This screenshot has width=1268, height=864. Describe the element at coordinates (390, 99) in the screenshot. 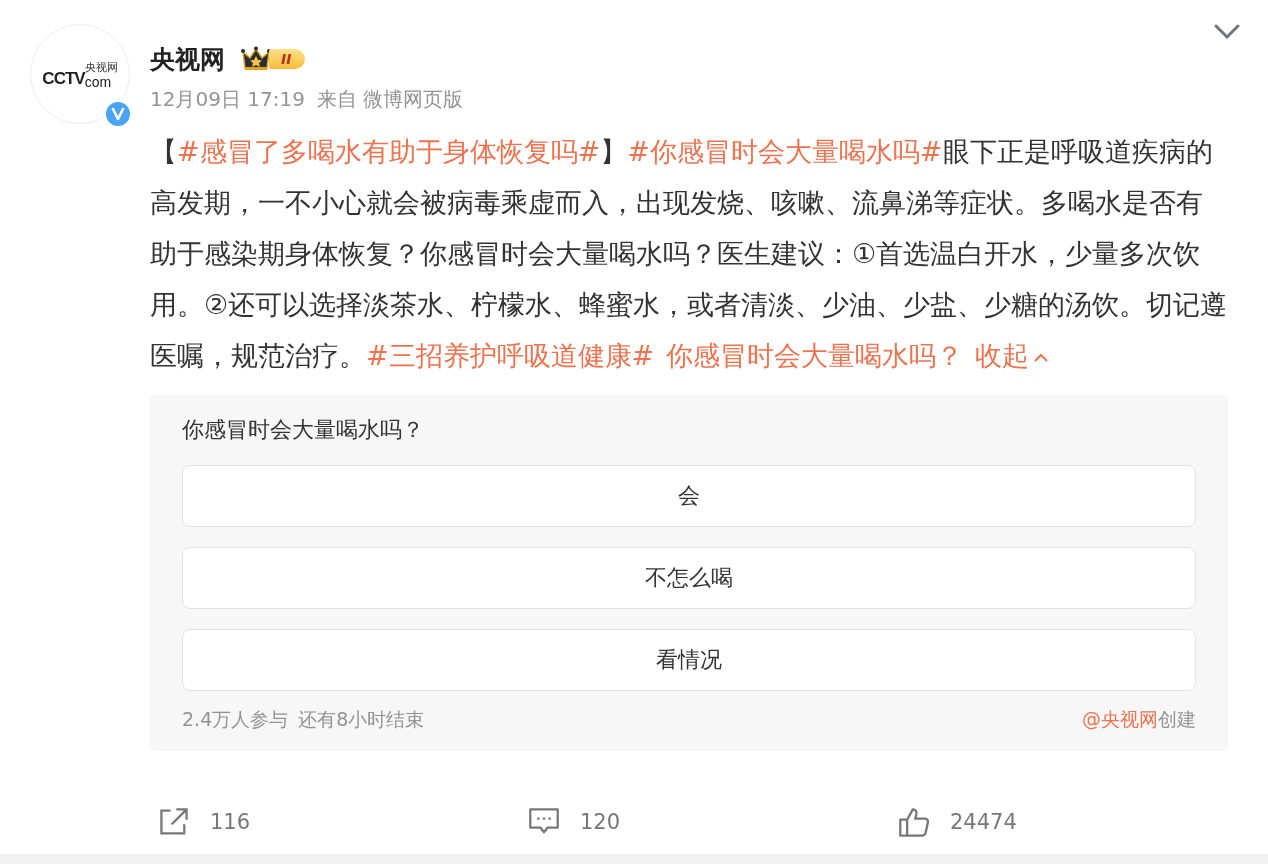

I see `post-source: 来自 微博网页版` at that location.